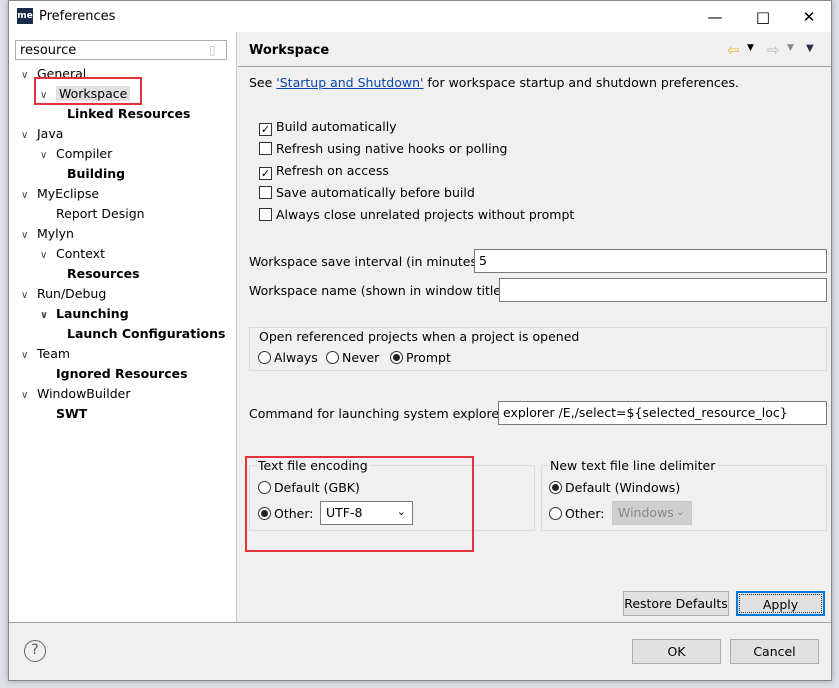 The image size is (839, 688). I want to click on intro-prefix: See, so click(263, 82).